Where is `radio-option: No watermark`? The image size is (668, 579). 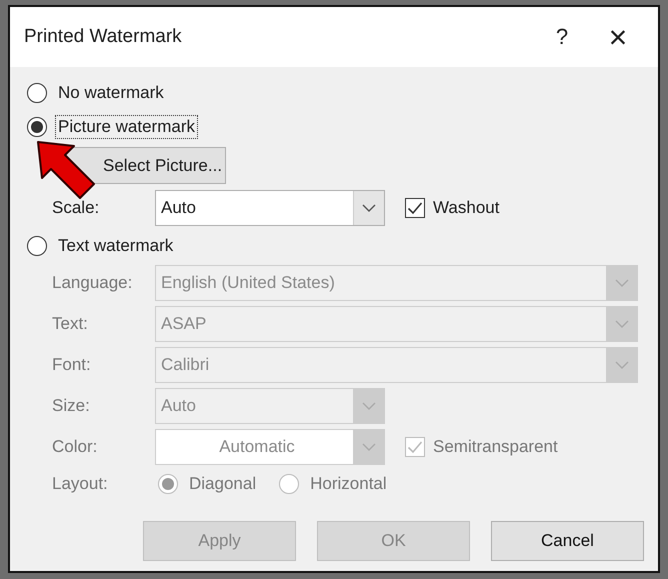 radio-option: No watermark is located at coordinates (97, 93).